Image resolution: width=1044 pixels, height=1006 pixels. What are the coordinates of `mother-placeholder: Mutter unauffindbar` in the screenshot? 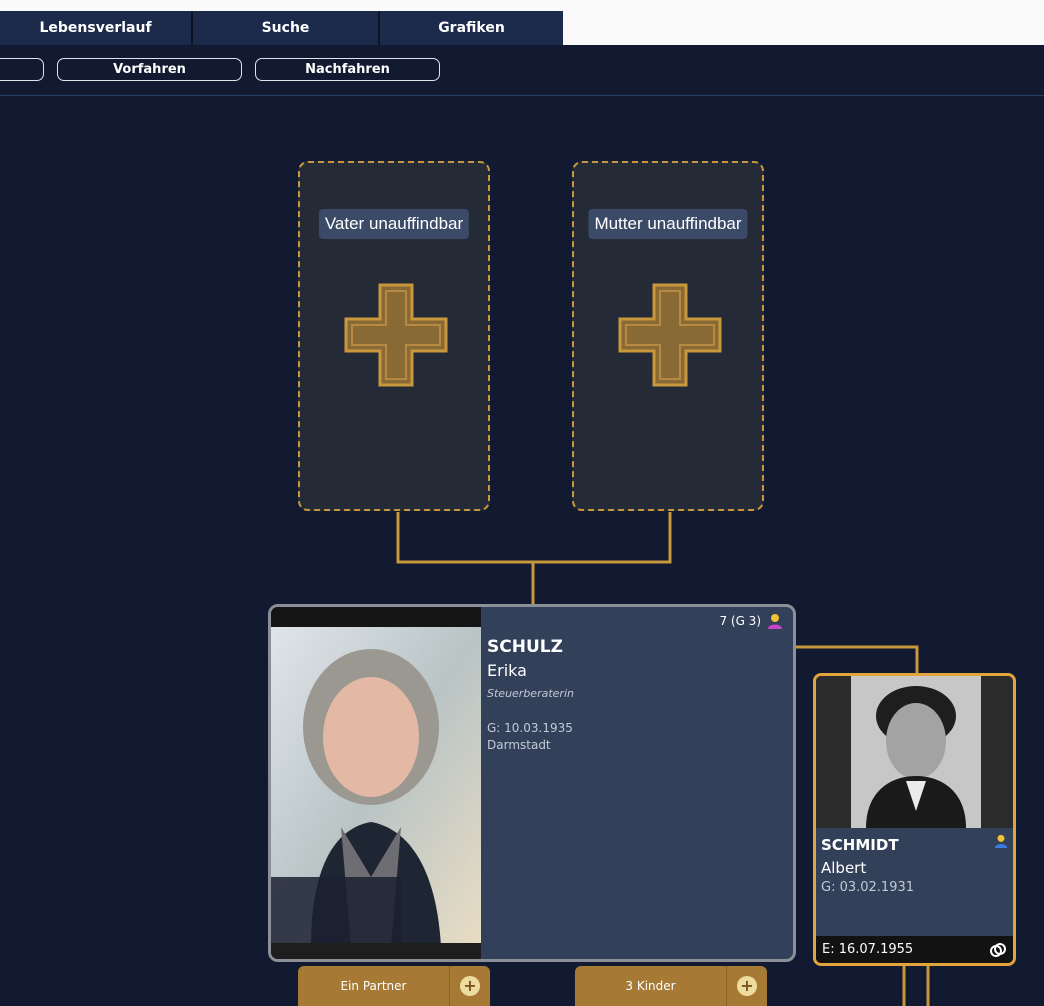 It's located at (668, 336).